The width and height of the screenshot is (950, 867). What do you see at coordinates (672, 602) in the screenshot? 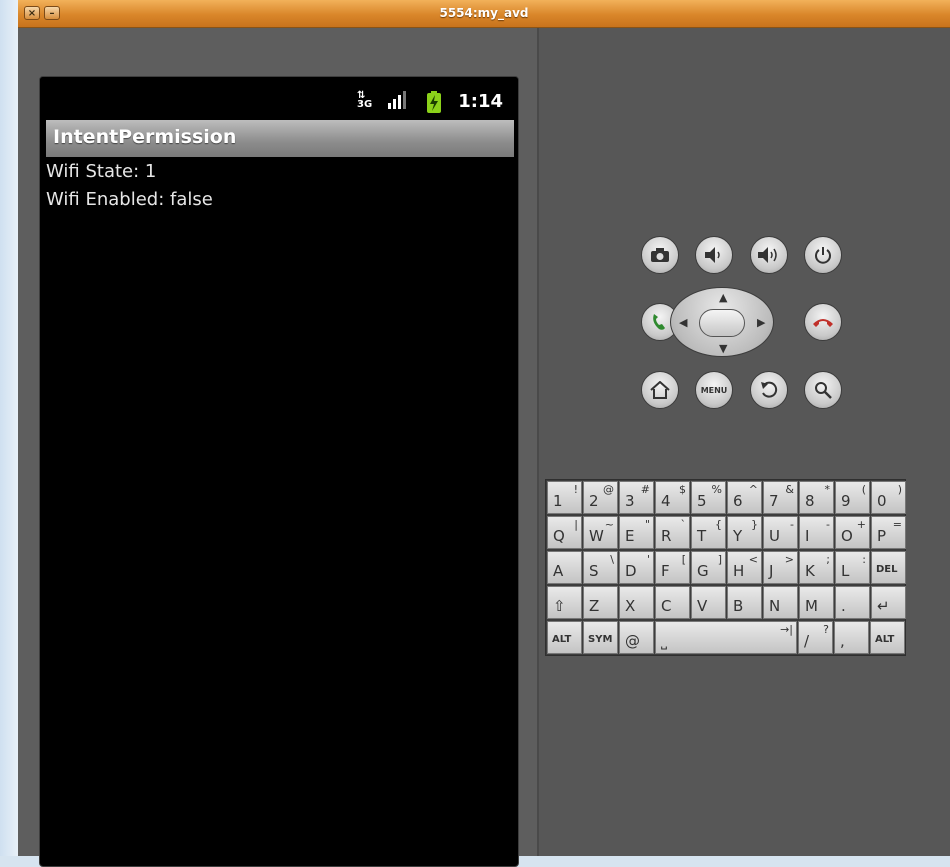
I see `key-row4-3: C` at bounding box center [672, 602].